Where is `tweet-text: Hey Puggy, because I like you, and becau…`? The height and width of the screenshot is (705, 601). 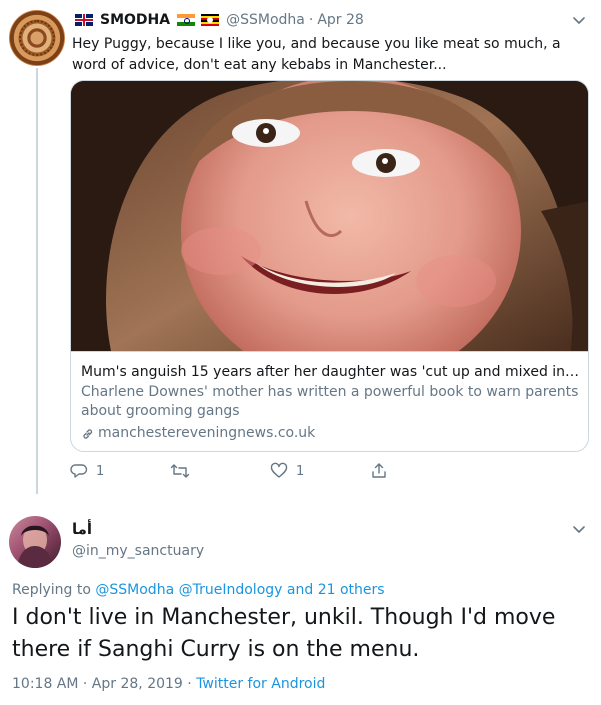
tweet-text: Hey Puggy, because I like you, and becau… is located at coordinates (316, 54).